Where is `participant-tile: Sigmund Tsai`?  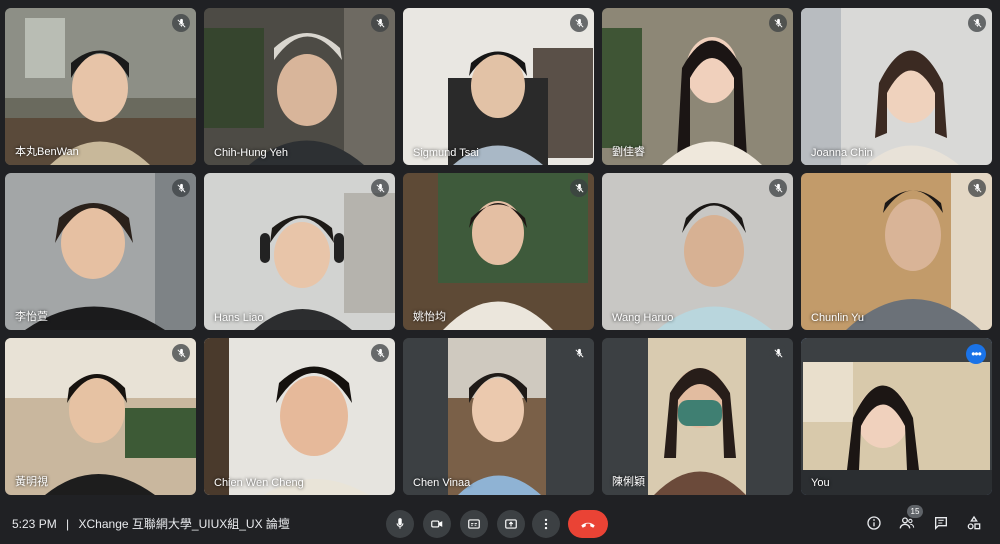 participant-tile: Sigmund Tsai is located at coordinates (498, 86).